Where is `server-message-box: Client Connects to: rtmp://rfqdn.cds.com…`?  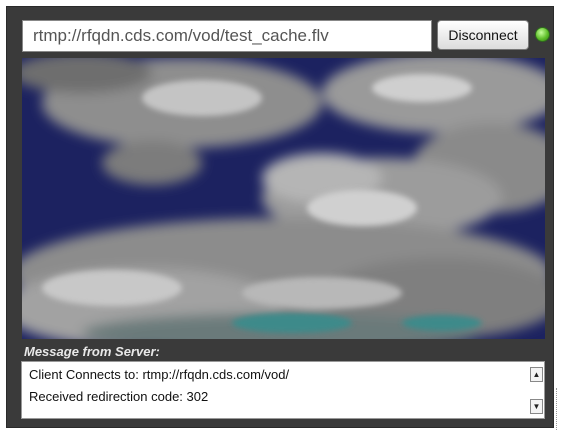
server-message-box: Client Connects to: rtmp://rfqdn.cds.com… is located at coordinates (283, 390).